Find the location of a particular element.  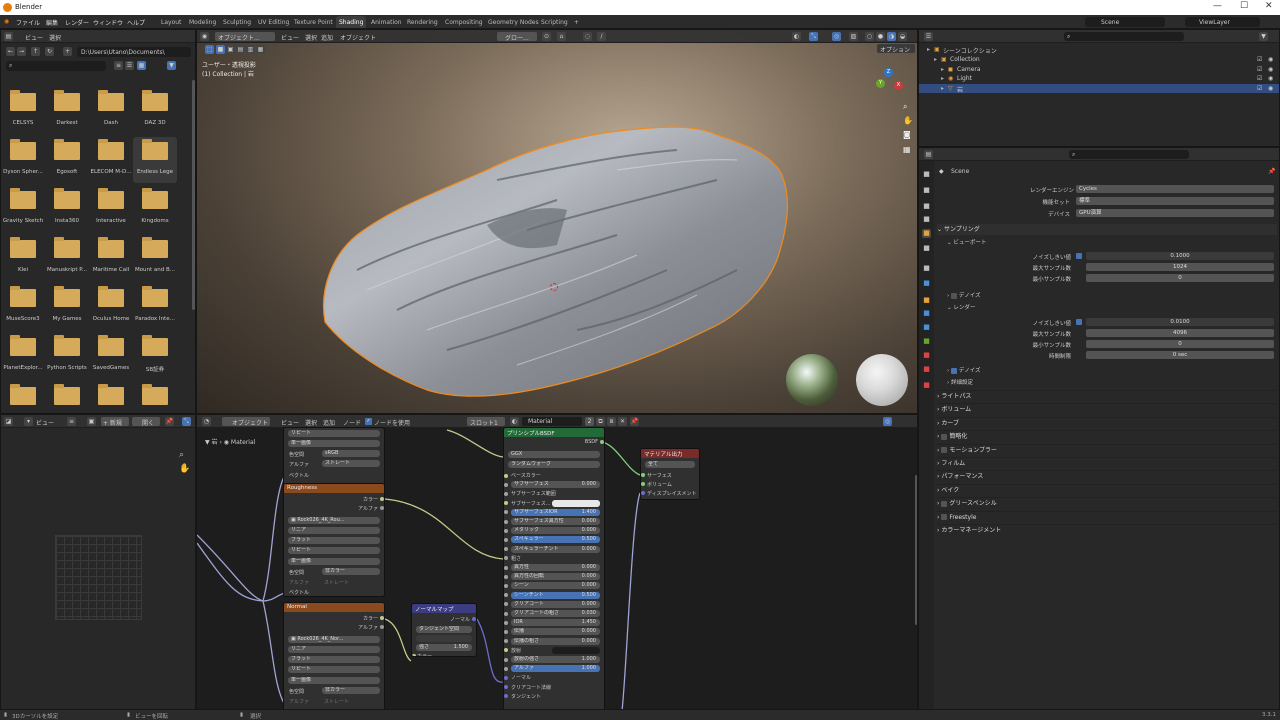

mode-icon: ▾ is located at coordinates (28, 421).